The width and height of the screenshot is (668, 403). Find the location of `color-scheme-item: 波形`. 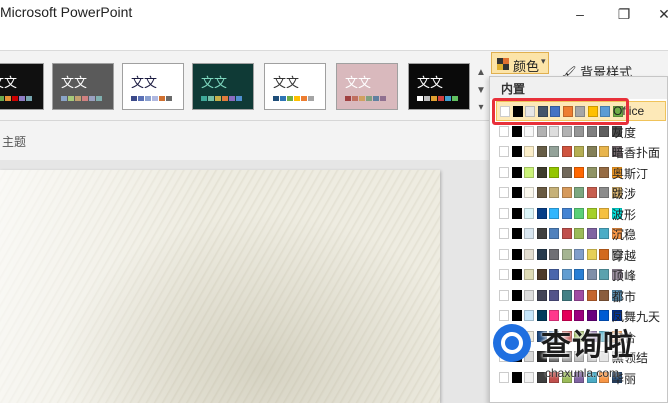

color-scheme-item: 波形 is located at coordinates (581, 214).